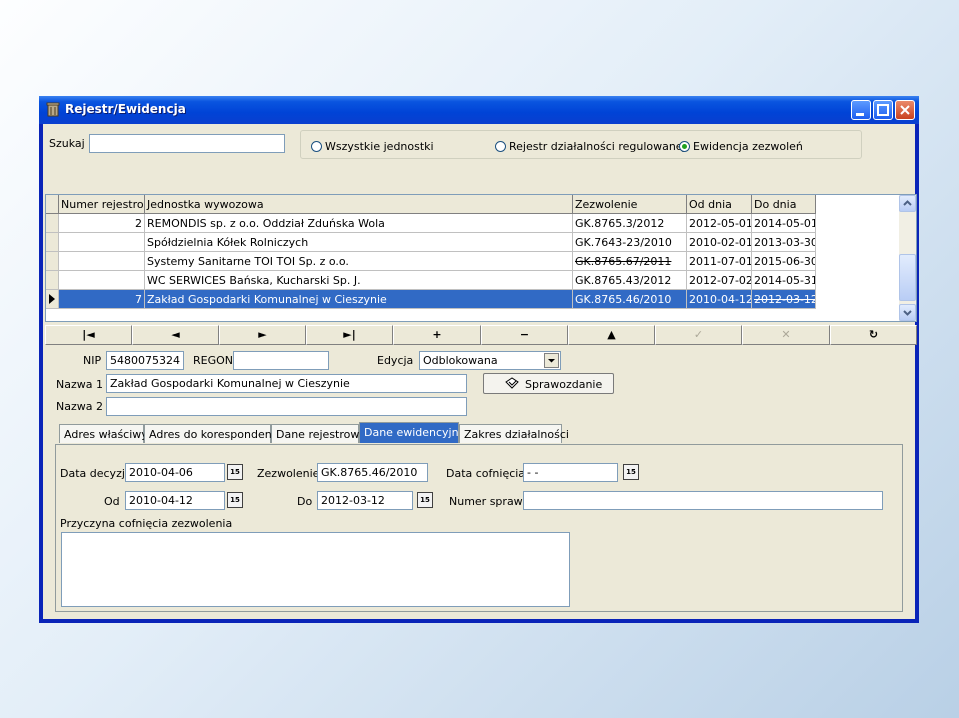 The width and height of the screenshot is (959, 718). I want to click on withdraw-date-label: Data cofnięcia, so click(486, 473).